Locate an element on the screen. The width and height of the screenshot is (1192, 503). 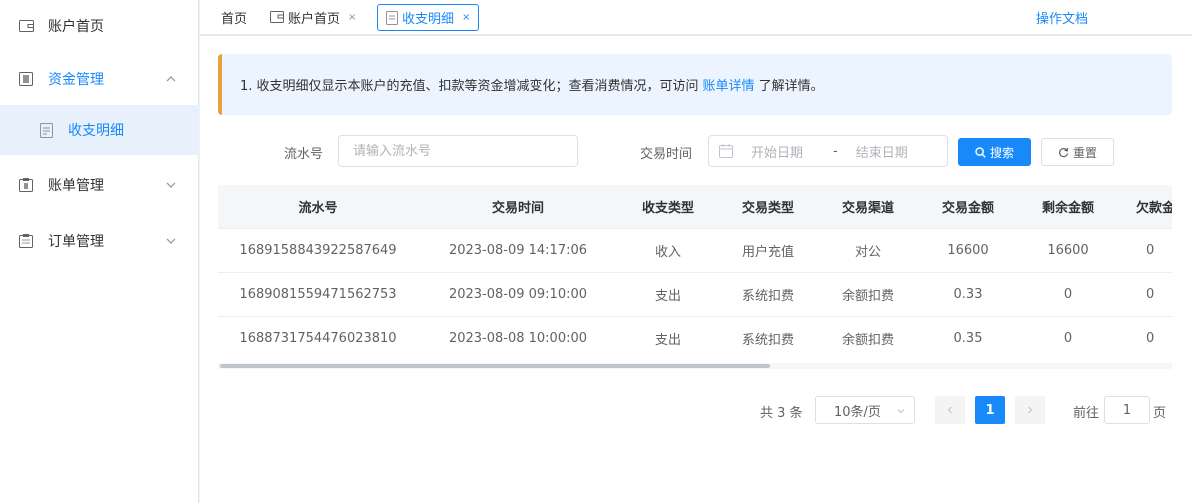
docs-link: 操作文档 is located at coordinates (1062, 17).